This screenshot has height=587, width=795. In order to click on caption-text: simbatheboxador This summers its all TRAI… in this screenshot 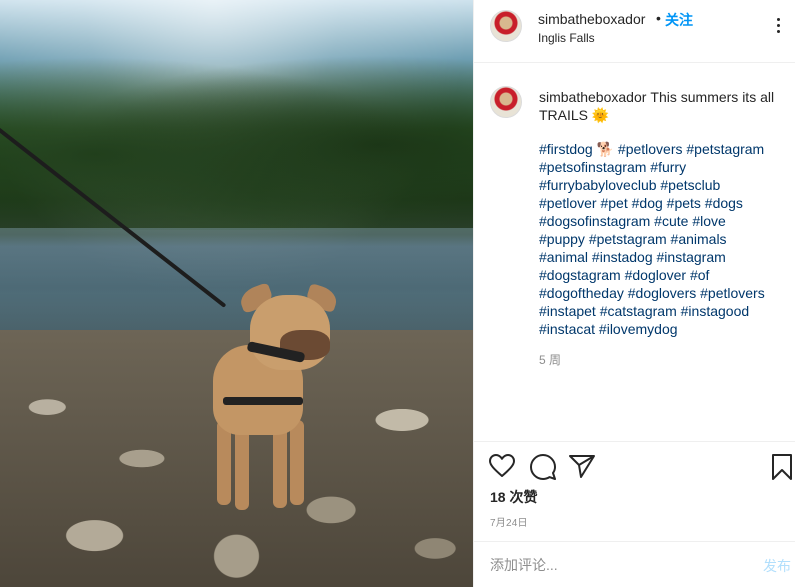, I will do `click(661, 106)`.